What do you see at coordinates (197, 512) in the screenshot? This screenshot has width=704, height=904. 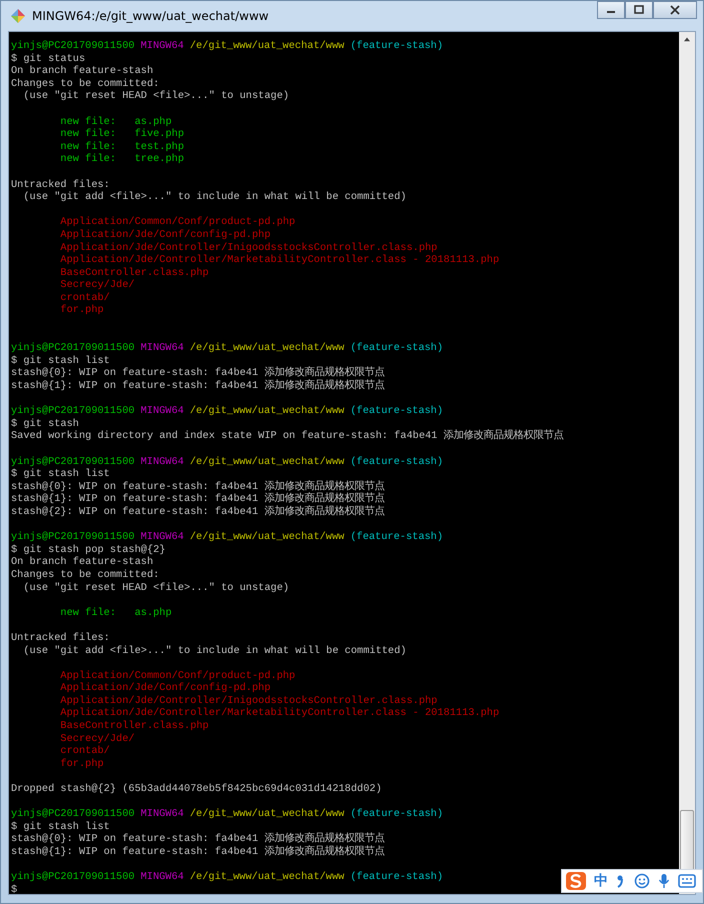 I see `terminal-line: stash@{2}: WIP on feature-stash: fa4be41 添加修改商品规格权限节点` at bounding box center [197, 512].